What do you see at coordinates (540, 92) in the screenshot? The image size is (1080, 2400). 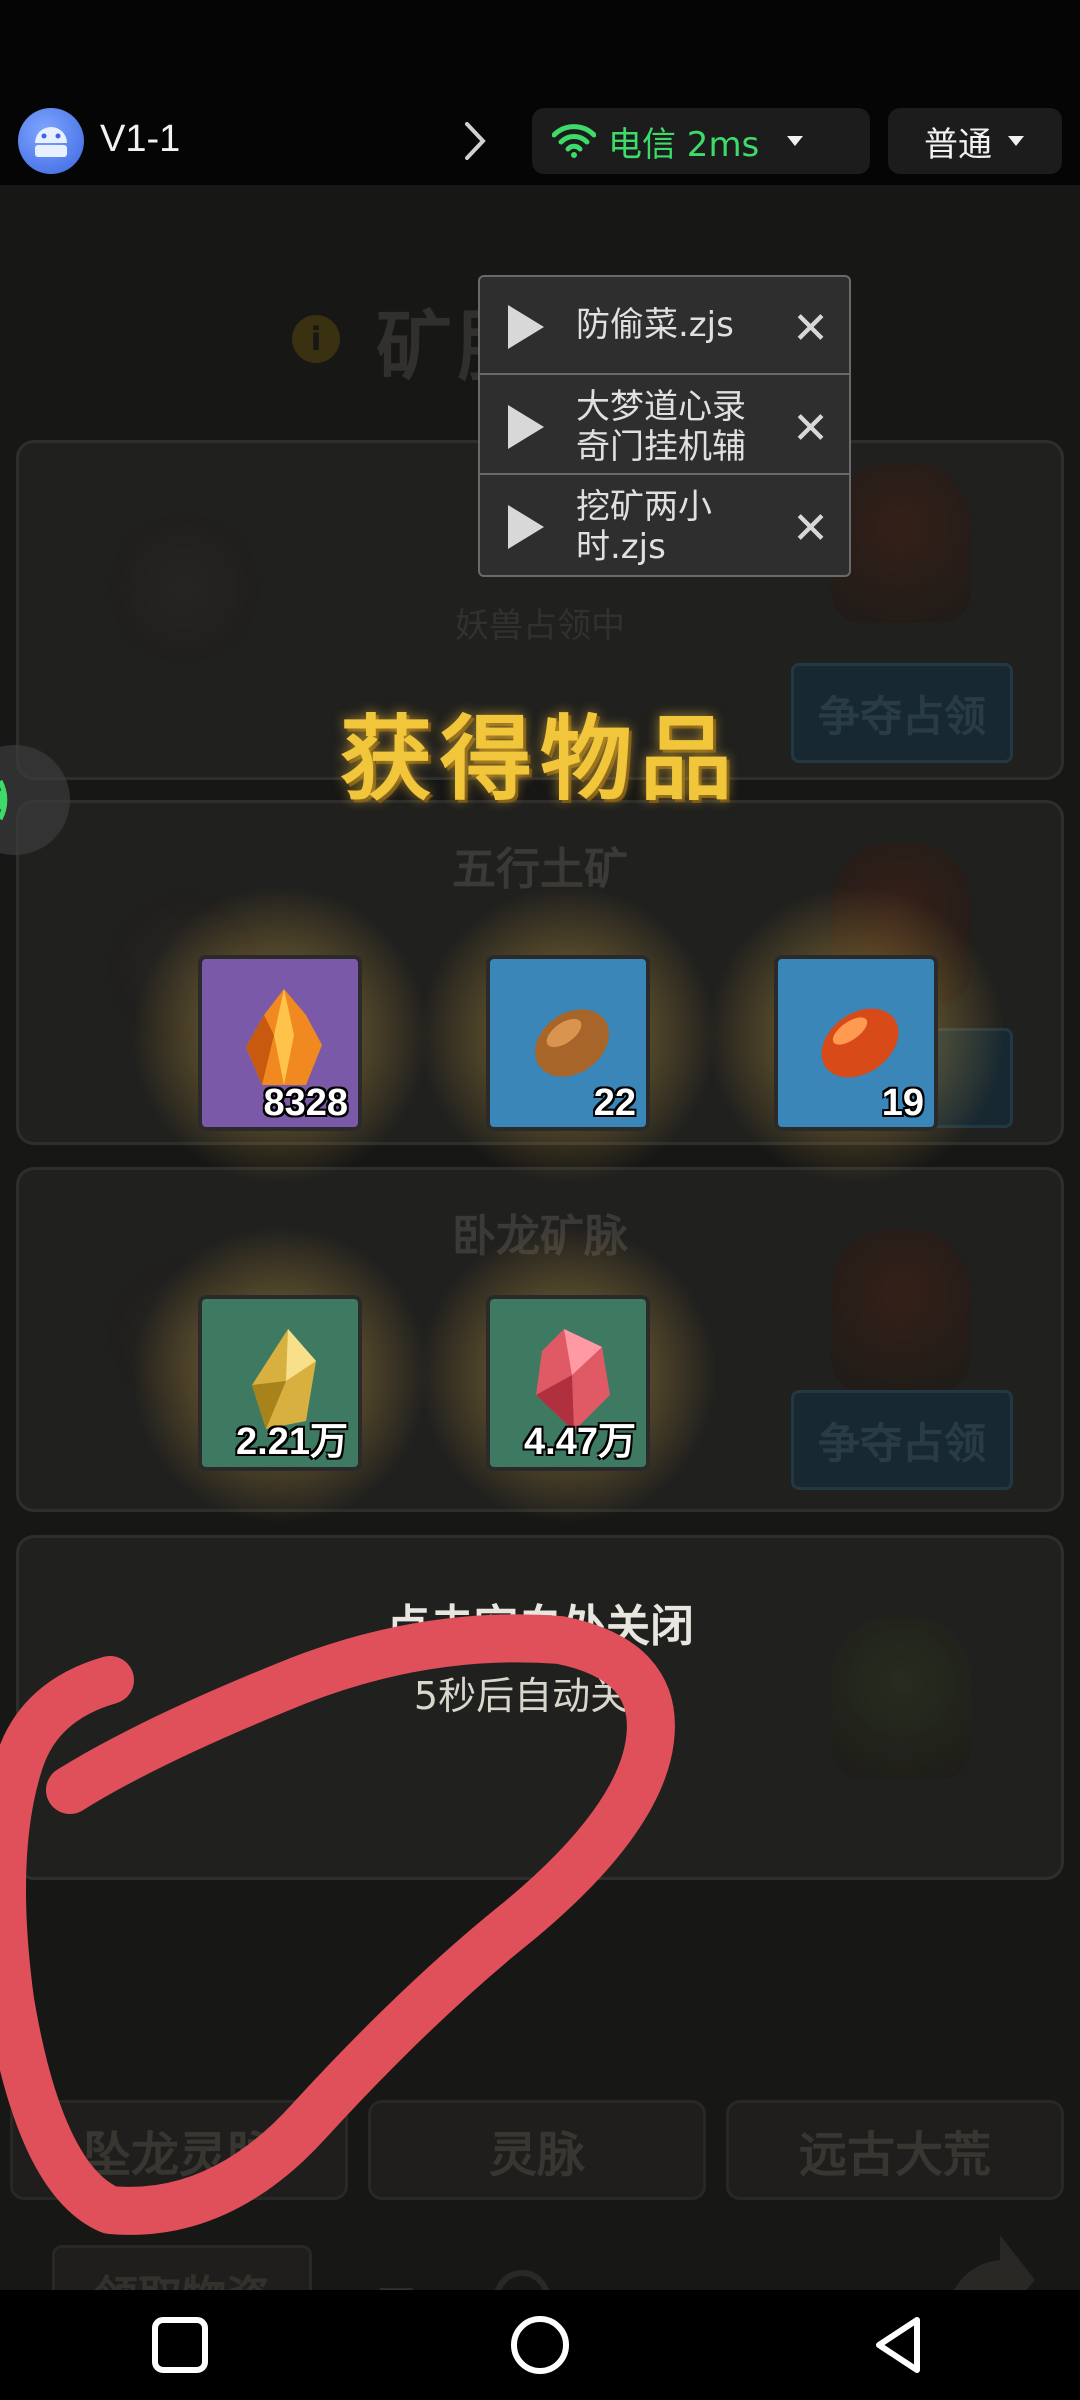 I see `top-toolbar: V1-1 电信 2ms 普通` at bounding box center [540, 92].